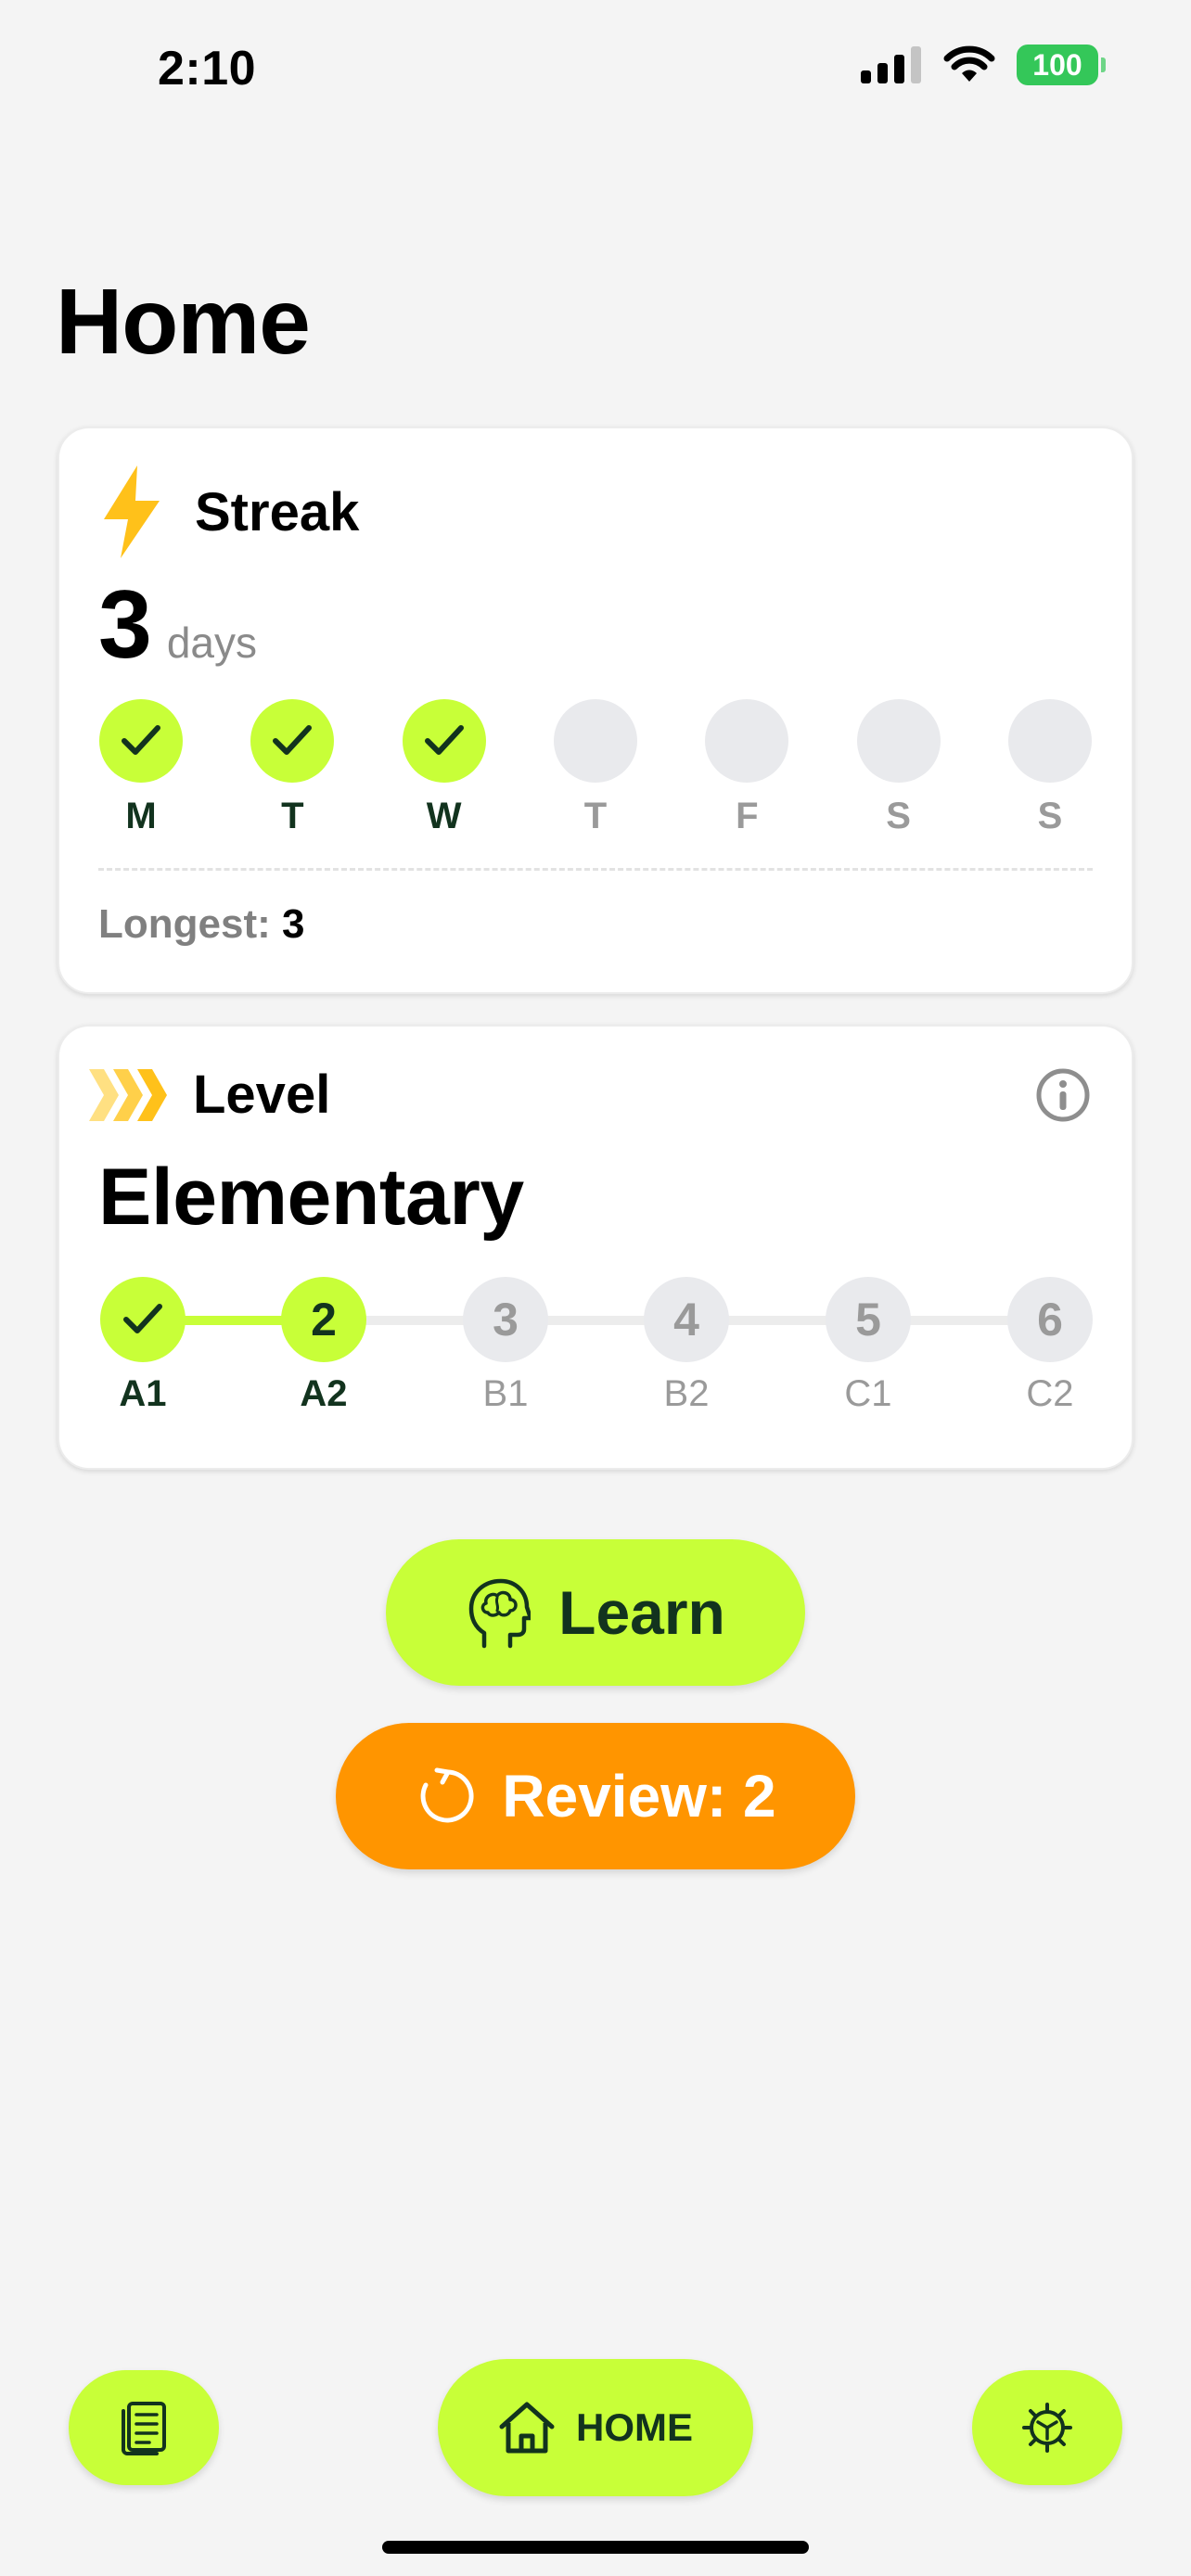  Describe the element at coordinates (277, 512) in the screenshot. I see `streak-label: Streak` at that location.